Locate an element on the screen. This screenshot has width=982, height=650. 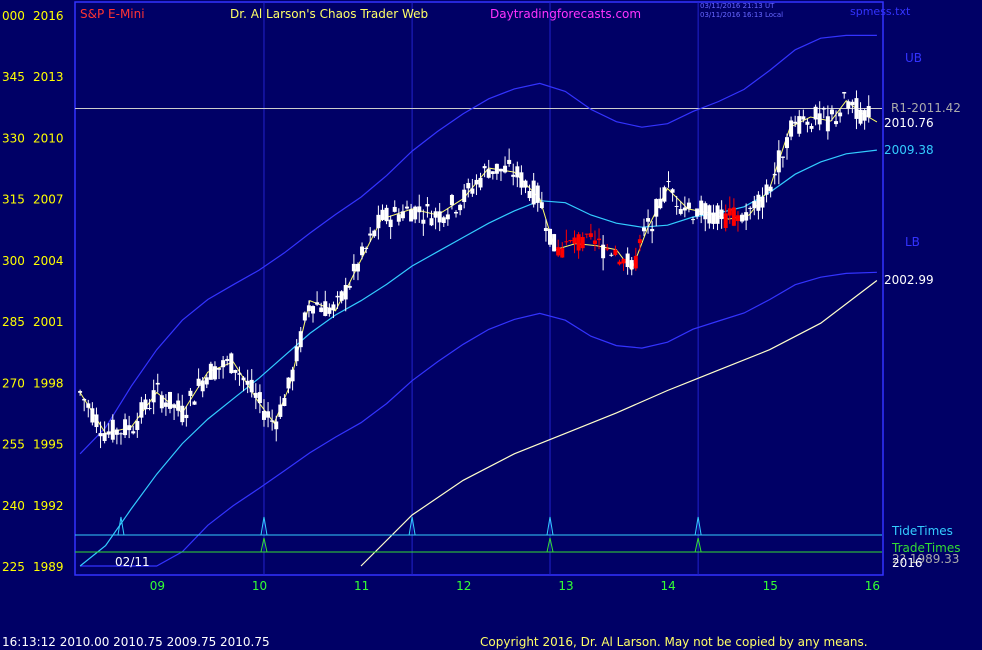
y-tick-left: 255 is located at coordinates (13, 445).